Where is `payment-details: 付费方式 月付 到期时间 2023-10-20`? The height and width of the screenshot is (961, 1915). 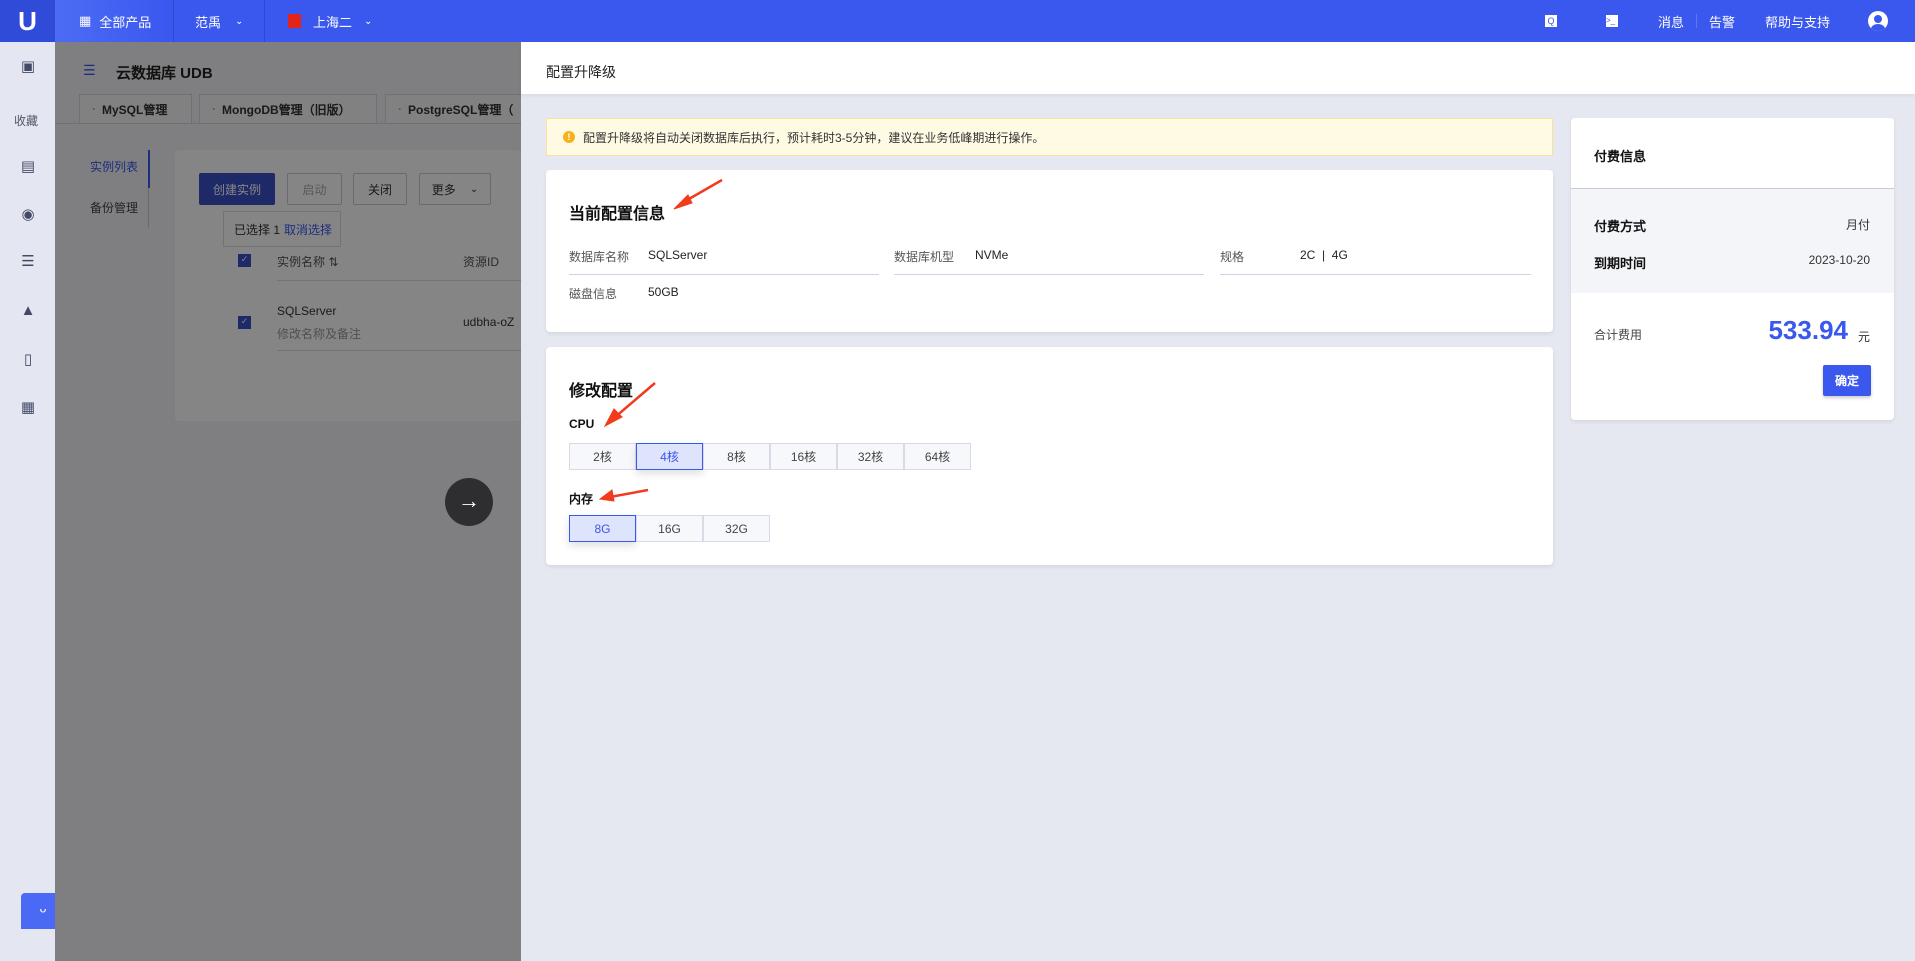
payment-details: 付费方式 月付 到期时间 2023-10-20 is located at coordinates (1732, 240).